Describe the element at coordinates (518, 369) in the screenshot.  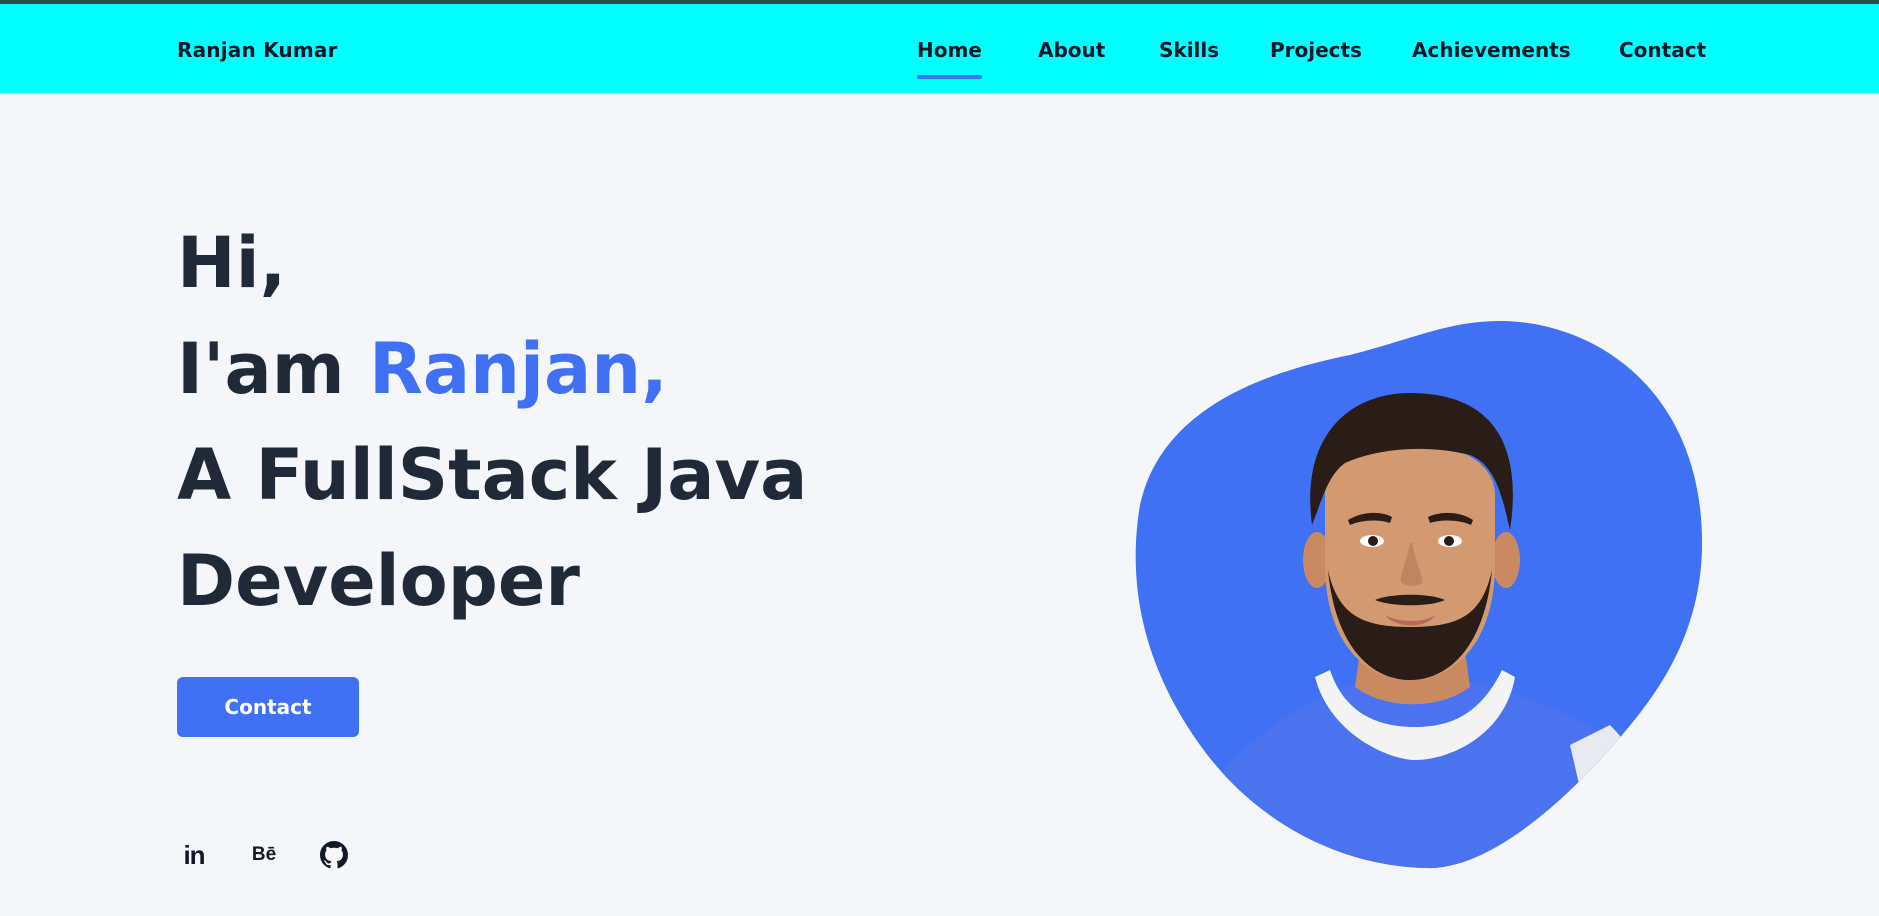
I see `hero-name-highlight: Ranjan,` at that location.